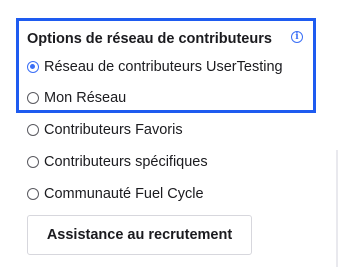 Image resolution: width=338 pixels, height=267 pixels. I want to click on radio-option-favorite-contributors: Contributeurs Favoris, so click(105, 130).